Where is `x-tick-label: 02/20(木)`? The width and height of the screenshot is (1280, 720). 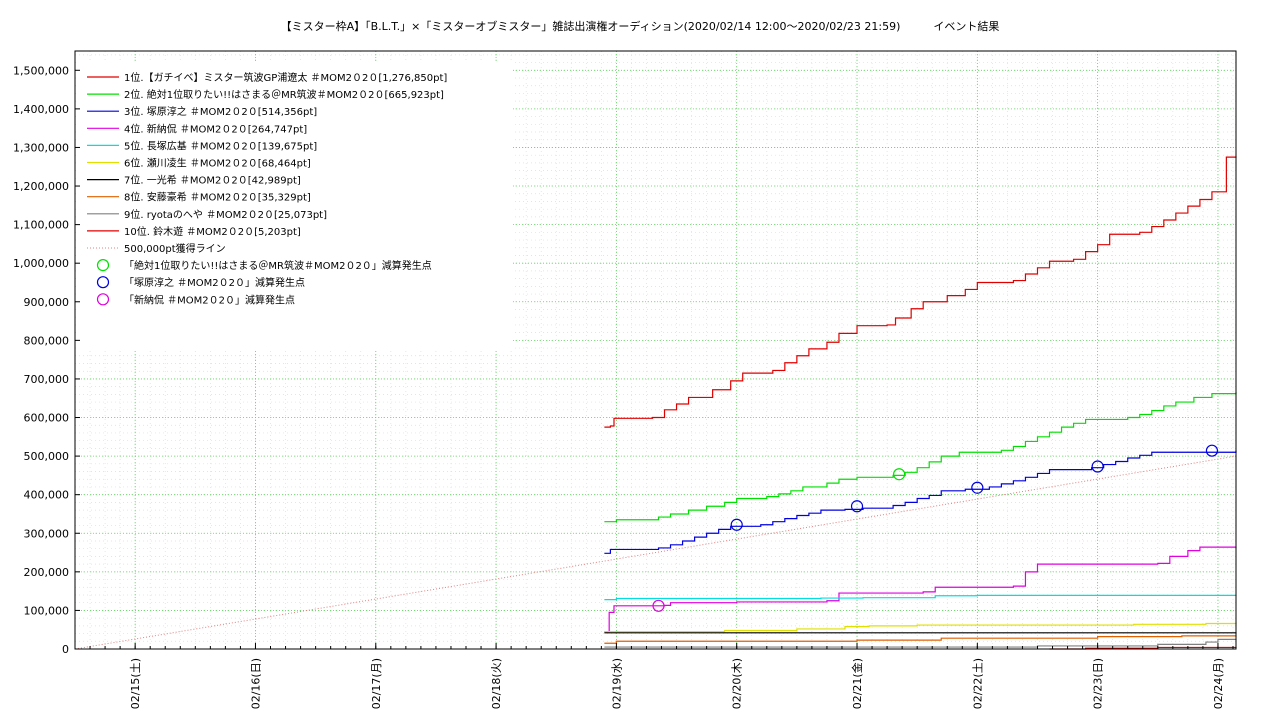 x-tick-label: 02/20(木) is located at coordinates (737, 683).